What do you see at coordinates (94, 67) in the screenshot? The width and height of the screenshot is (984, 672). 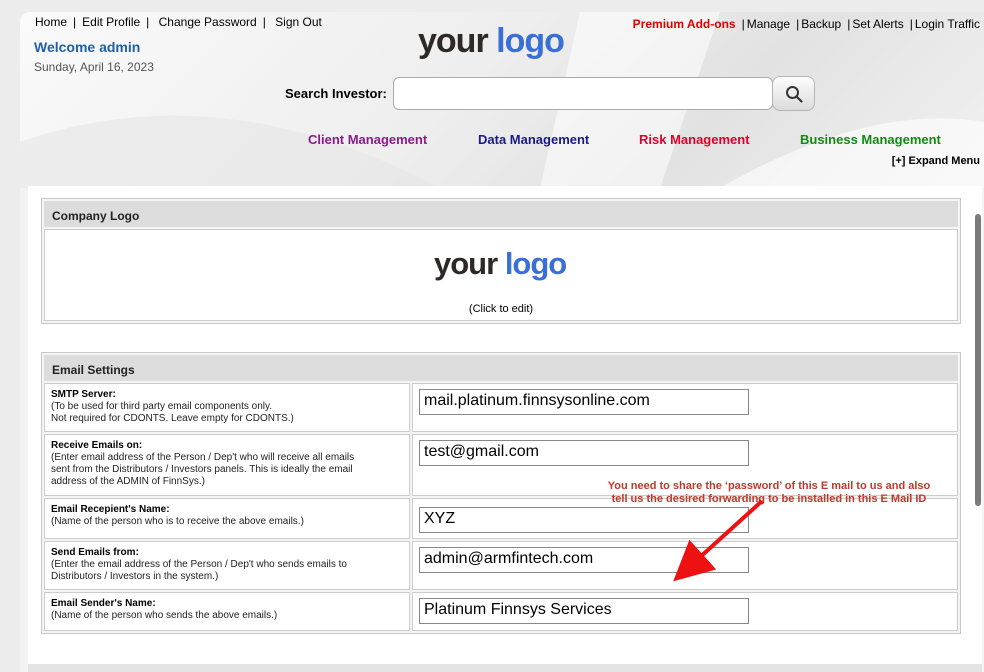 I see `current-date: Sunday, April 16, 2023` at bounding box center [94, 67].